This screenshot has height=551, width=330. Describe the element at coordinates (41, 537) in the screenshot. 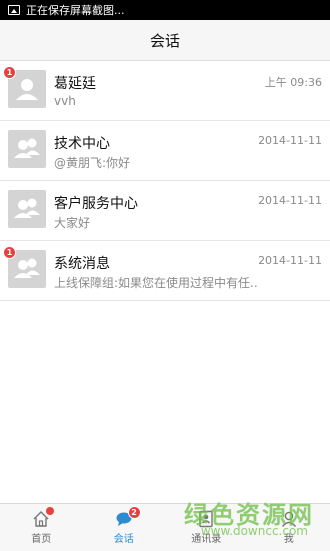

I see `tab-label: 首页` at that location.